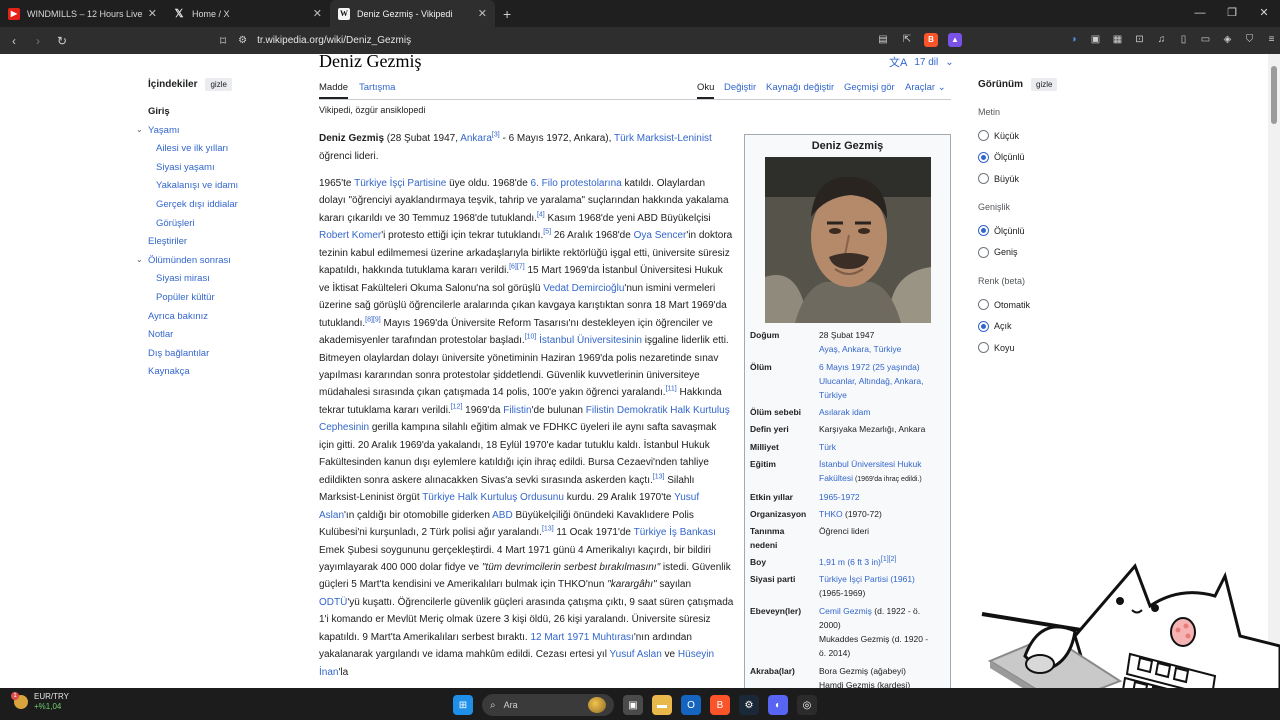 Image resolution: width=1280 pixels, height=720 pixels. I want to click on language-button: 文A 17 dil ⌄, so click(921, 62).